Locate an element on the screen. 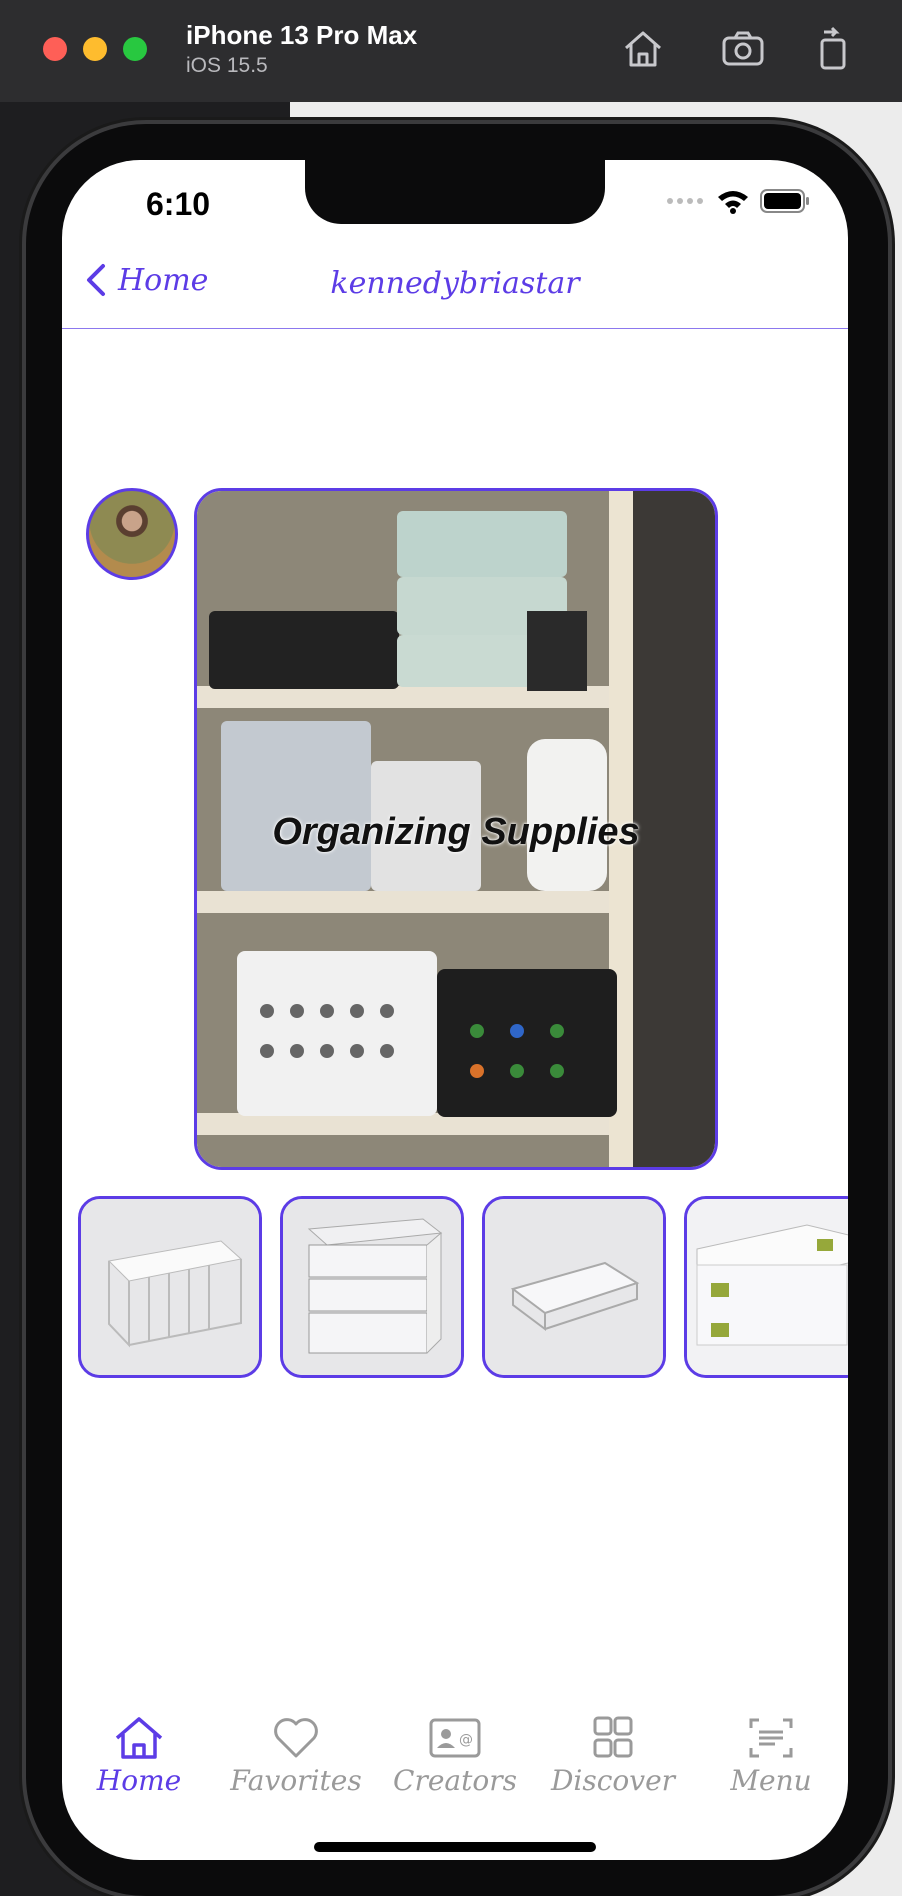 The image size is (902, 1896). wire-basket-image is located at coordinates (170, 1287).